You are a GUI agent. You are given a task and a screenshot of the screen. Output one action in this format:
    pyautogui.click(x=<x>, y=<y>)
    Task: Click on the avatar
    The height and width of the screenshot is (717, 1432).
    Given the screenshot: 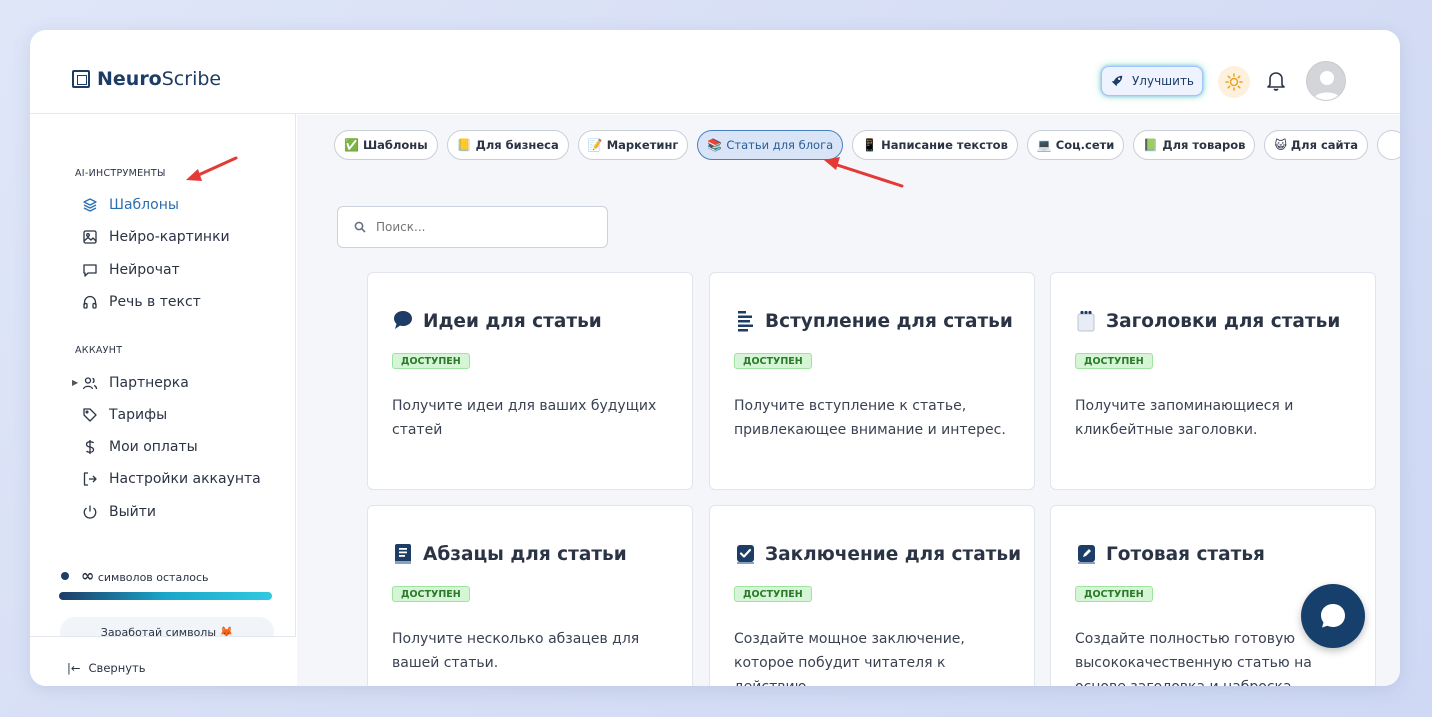 What is the action you would take?
    pyautogui.click(x=1326, y=81)
    